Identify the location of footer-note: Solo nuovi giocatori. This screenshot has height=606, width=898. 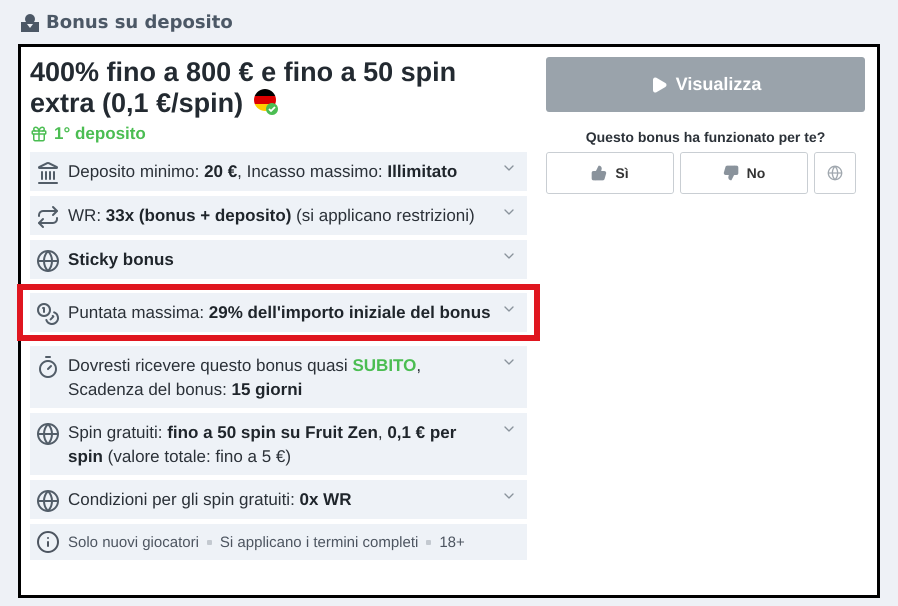
(133, 542).